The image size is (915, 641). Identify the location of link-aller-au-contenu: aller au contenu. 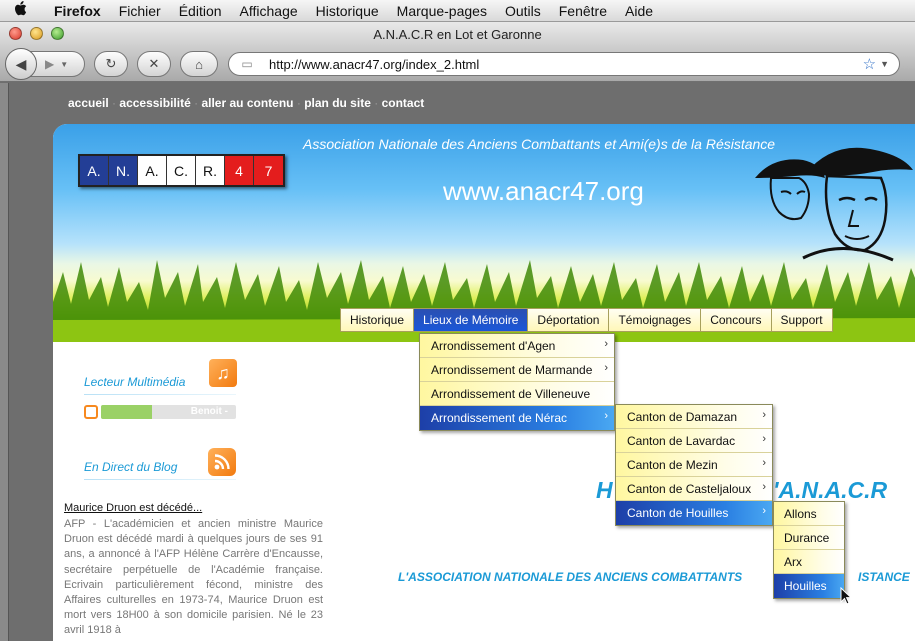
(247, 103).